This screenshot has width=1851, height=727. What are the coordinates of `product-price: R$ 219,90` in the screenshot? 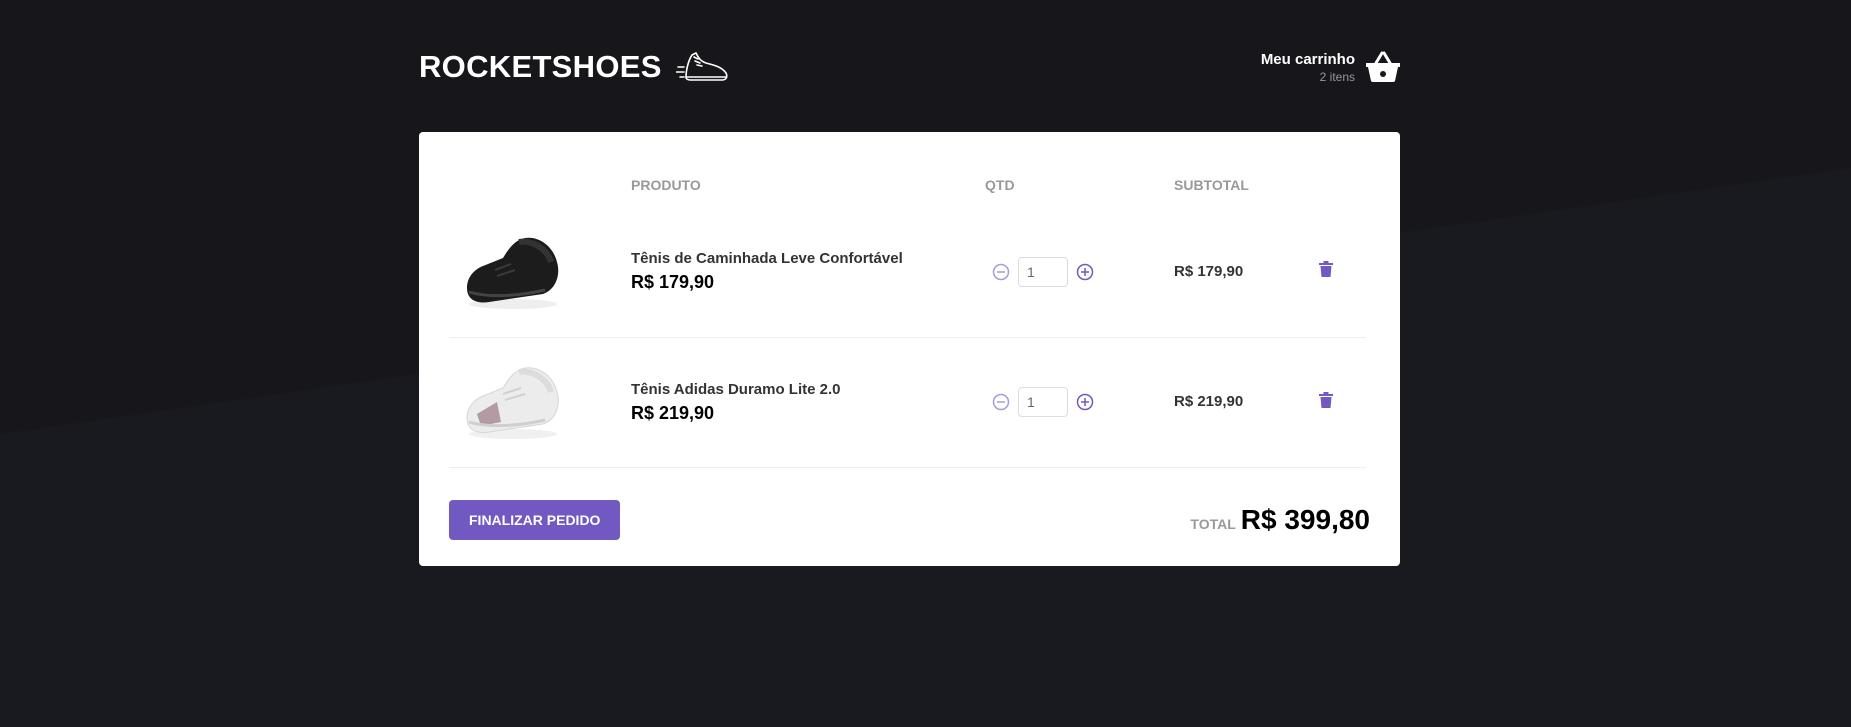 It's located at (673, 412).